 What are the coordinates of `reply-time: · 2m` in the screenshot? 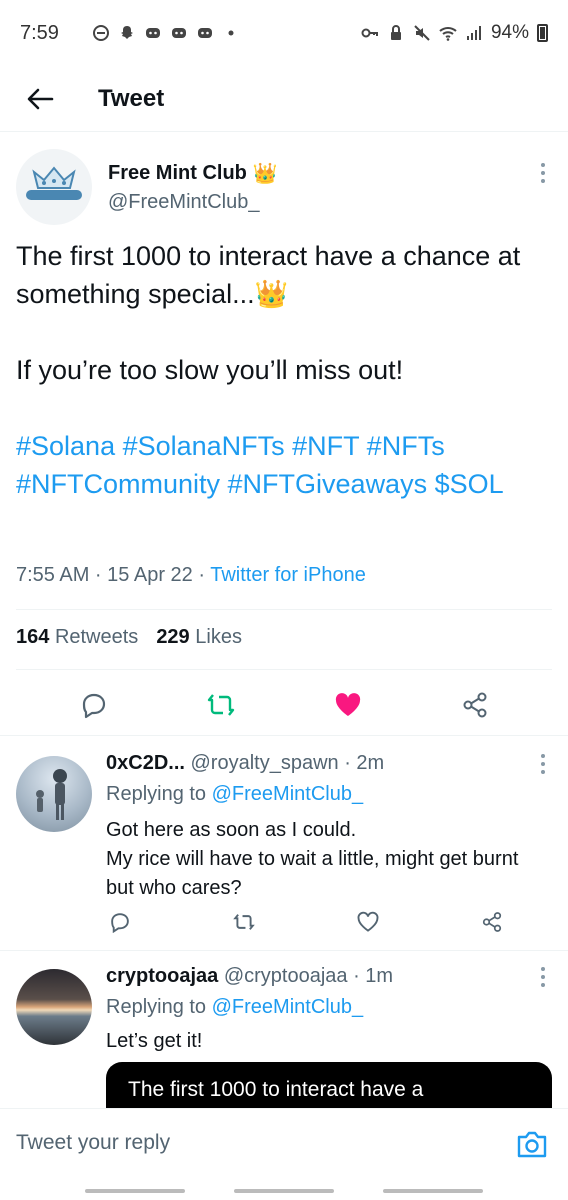 It's located at (361, 763).